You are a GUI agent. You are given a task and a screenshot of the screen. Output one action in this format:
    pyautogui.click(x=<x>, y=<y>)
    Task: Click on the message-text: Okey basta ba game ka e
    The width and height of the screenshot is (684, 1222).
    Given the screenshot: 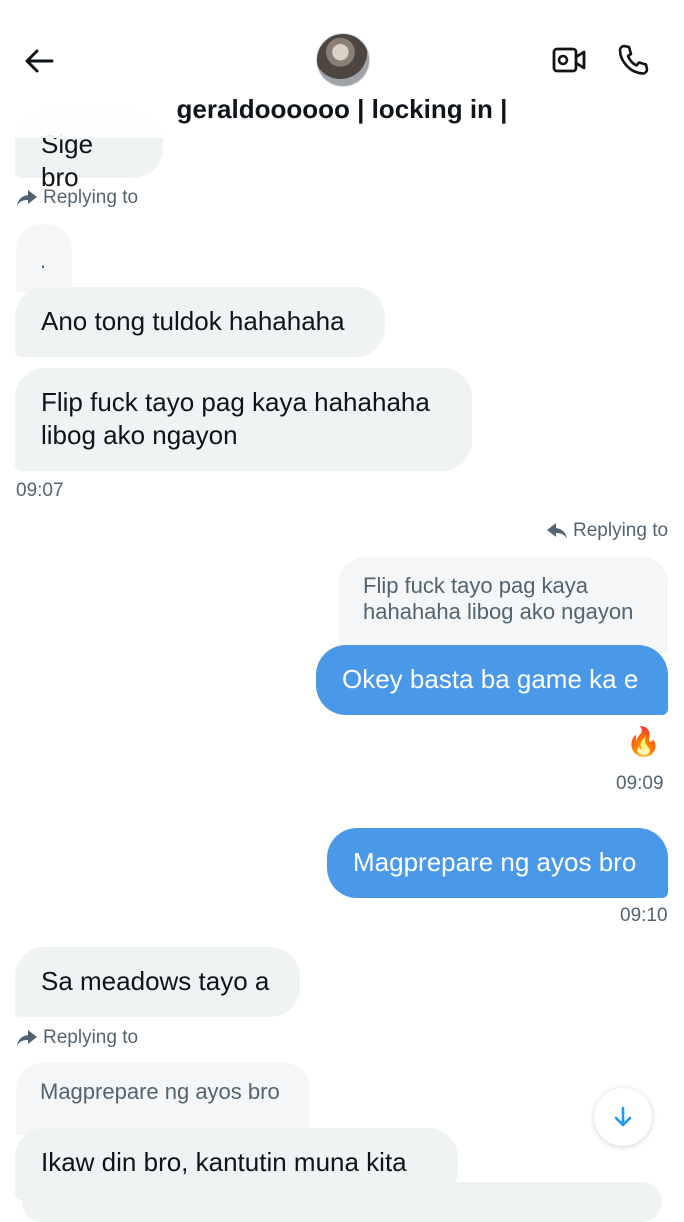 What is the action you would take?
    pyautogui.click(x=490, y=679)
    